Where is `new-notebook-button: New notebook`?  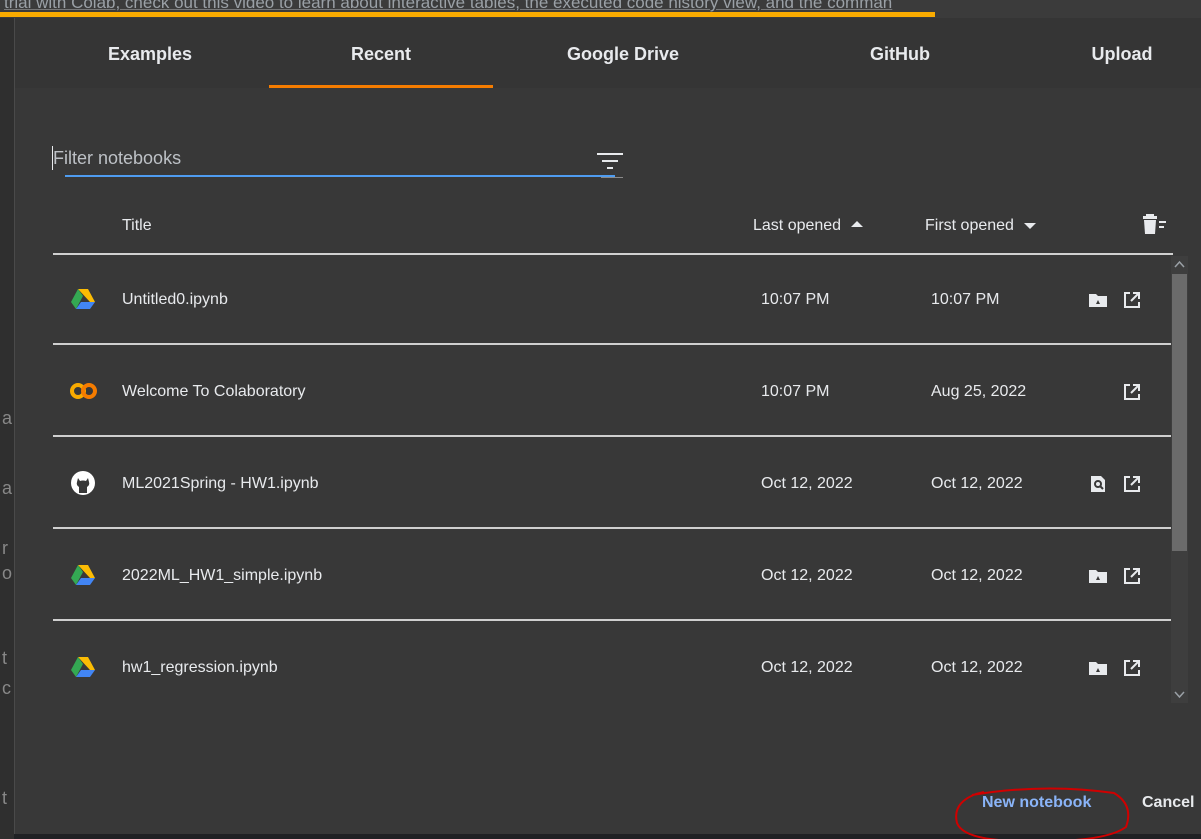 new-notebook-button: New notebook is located at coordinates (1036, 803).